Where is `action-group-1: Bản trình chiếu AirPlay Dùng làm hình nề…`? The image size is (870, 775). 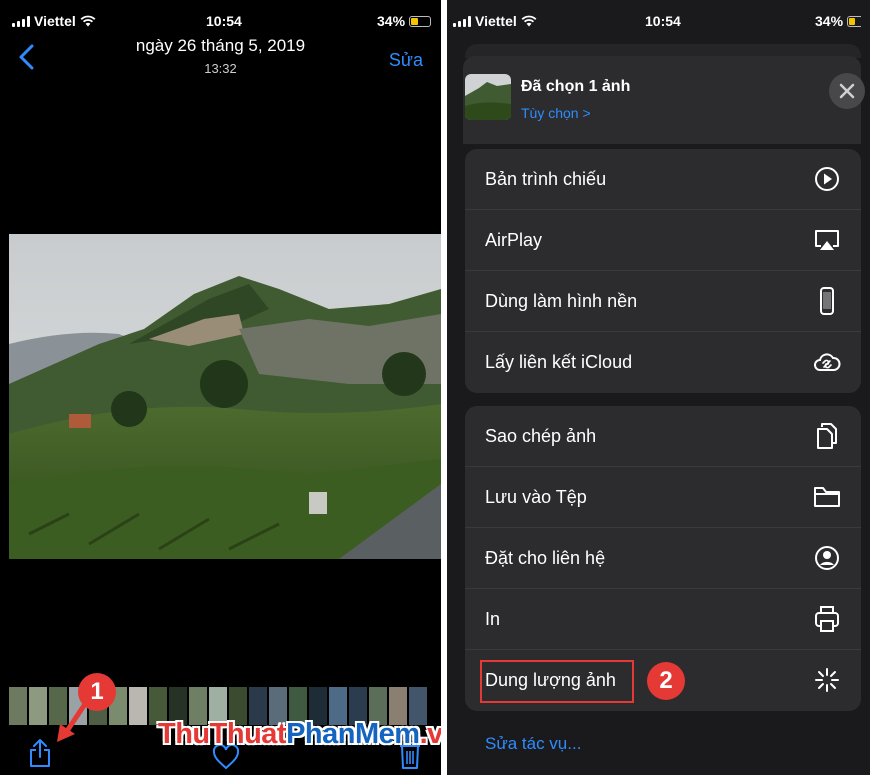 action-group-1: Bản trình chiếu AirPlay Dùng làm hình nề… is located at coordinates (663, 271).